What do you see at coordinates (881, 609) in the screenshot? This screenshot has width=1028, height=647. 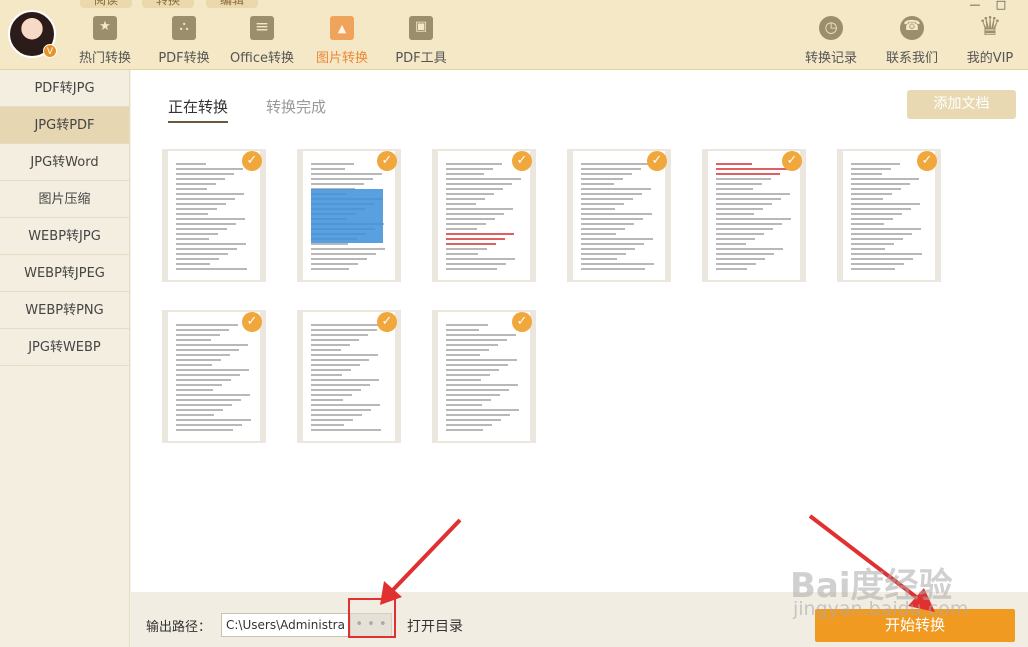 I see `watermark-url: jingyan.baidu.com` at bounding box center [881, 609].